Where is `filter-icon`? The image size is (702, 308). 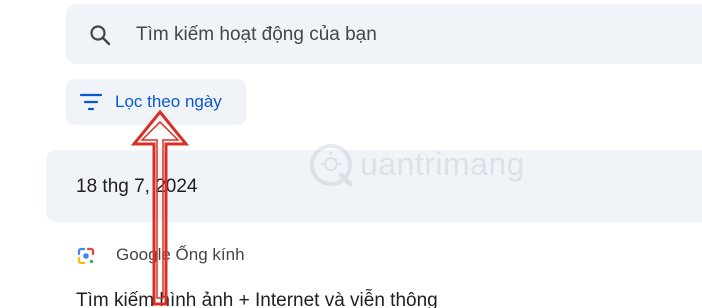
filter-icon is located at coordinates (91, 102).